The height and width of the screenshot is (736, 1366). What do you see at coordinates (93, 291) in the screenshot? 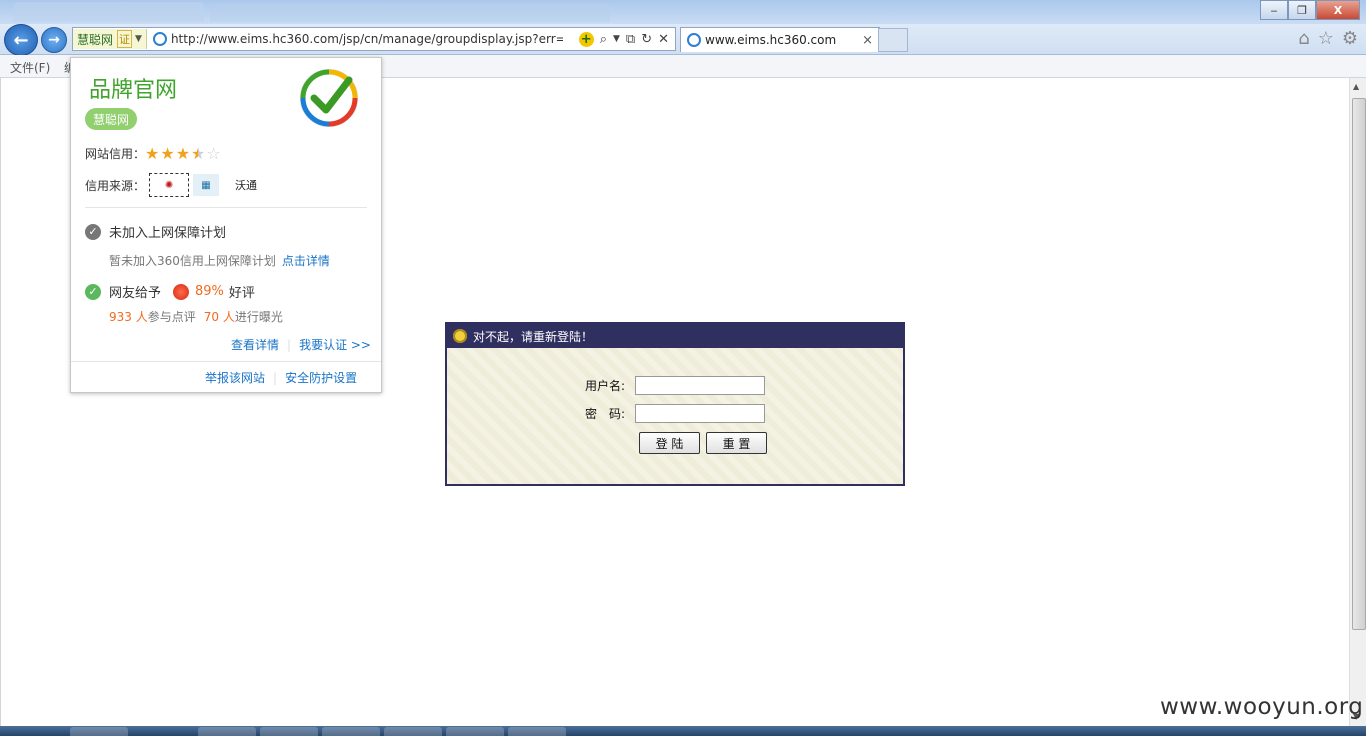
I see `green-check-icon: ✓` at bounding box center [93, 291].